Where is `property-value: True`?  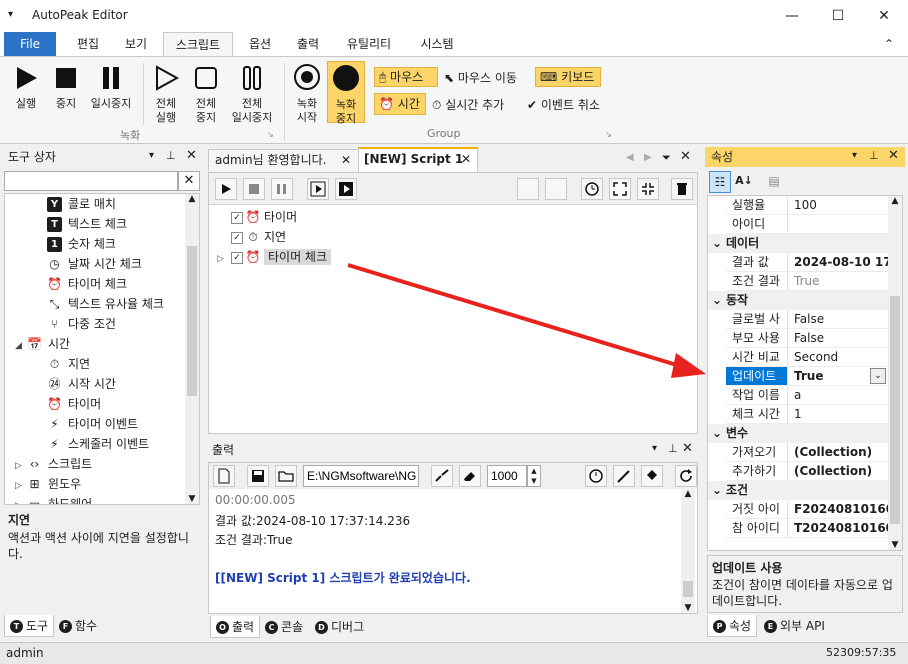
property-value: True is located at coordinates (840, 281).